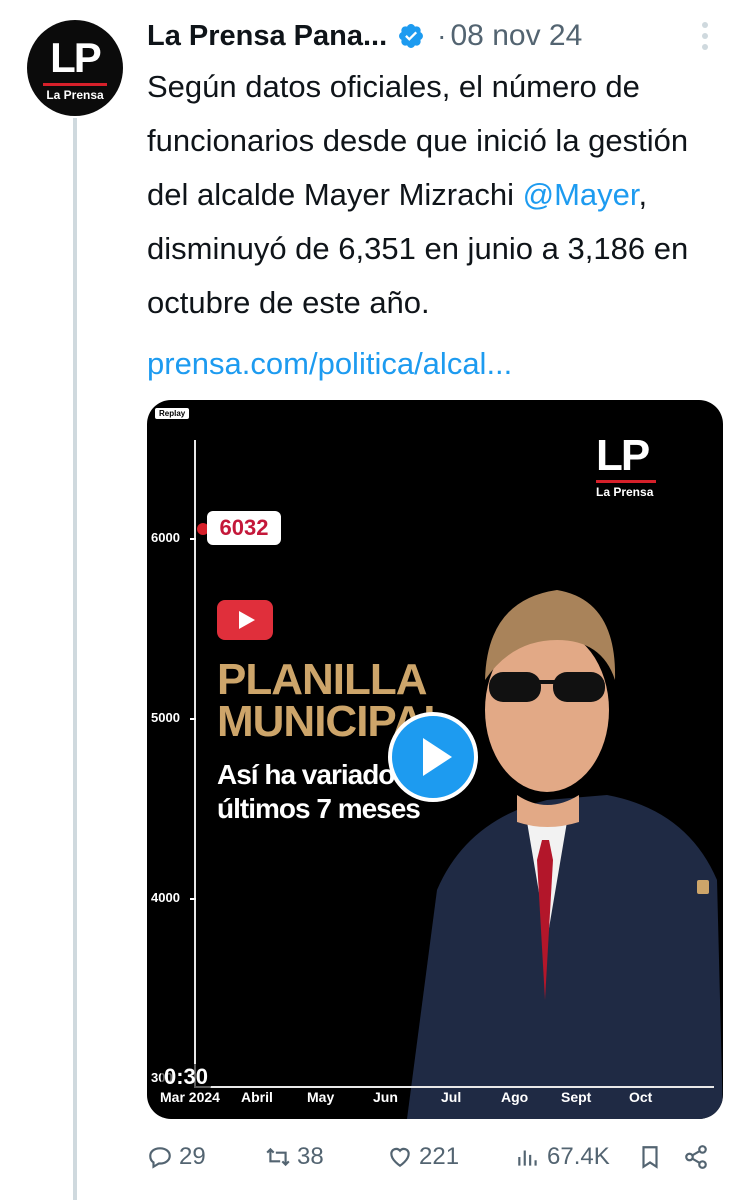 This screenshot has height=1200, width=751. I want to click on verified-badge-icon, so click(411, 36).